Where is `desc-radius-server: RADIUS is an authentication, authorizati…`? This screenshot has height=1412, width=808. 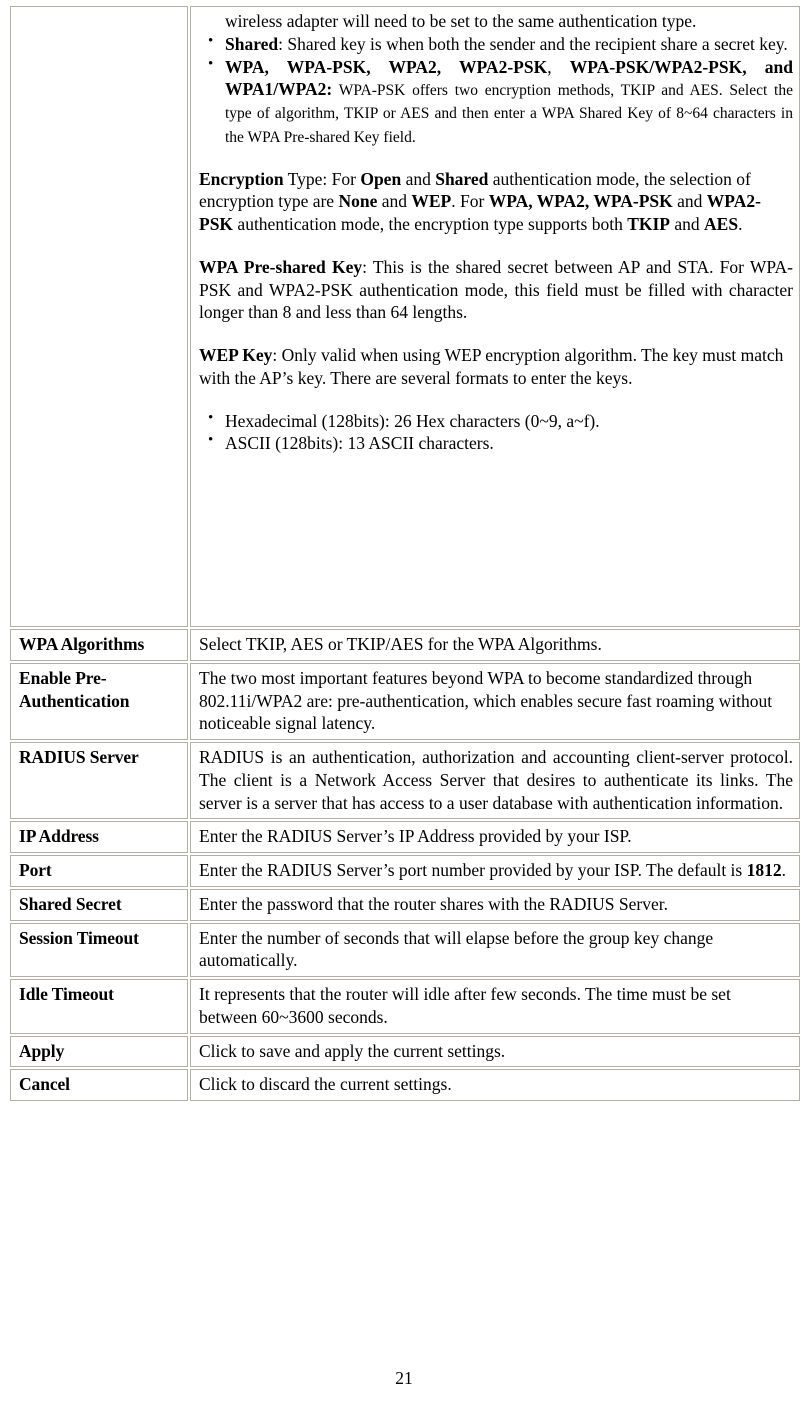 desc-radius-server: RADIUS is an authentication, authorizati… is located at coordinates (495, 781).